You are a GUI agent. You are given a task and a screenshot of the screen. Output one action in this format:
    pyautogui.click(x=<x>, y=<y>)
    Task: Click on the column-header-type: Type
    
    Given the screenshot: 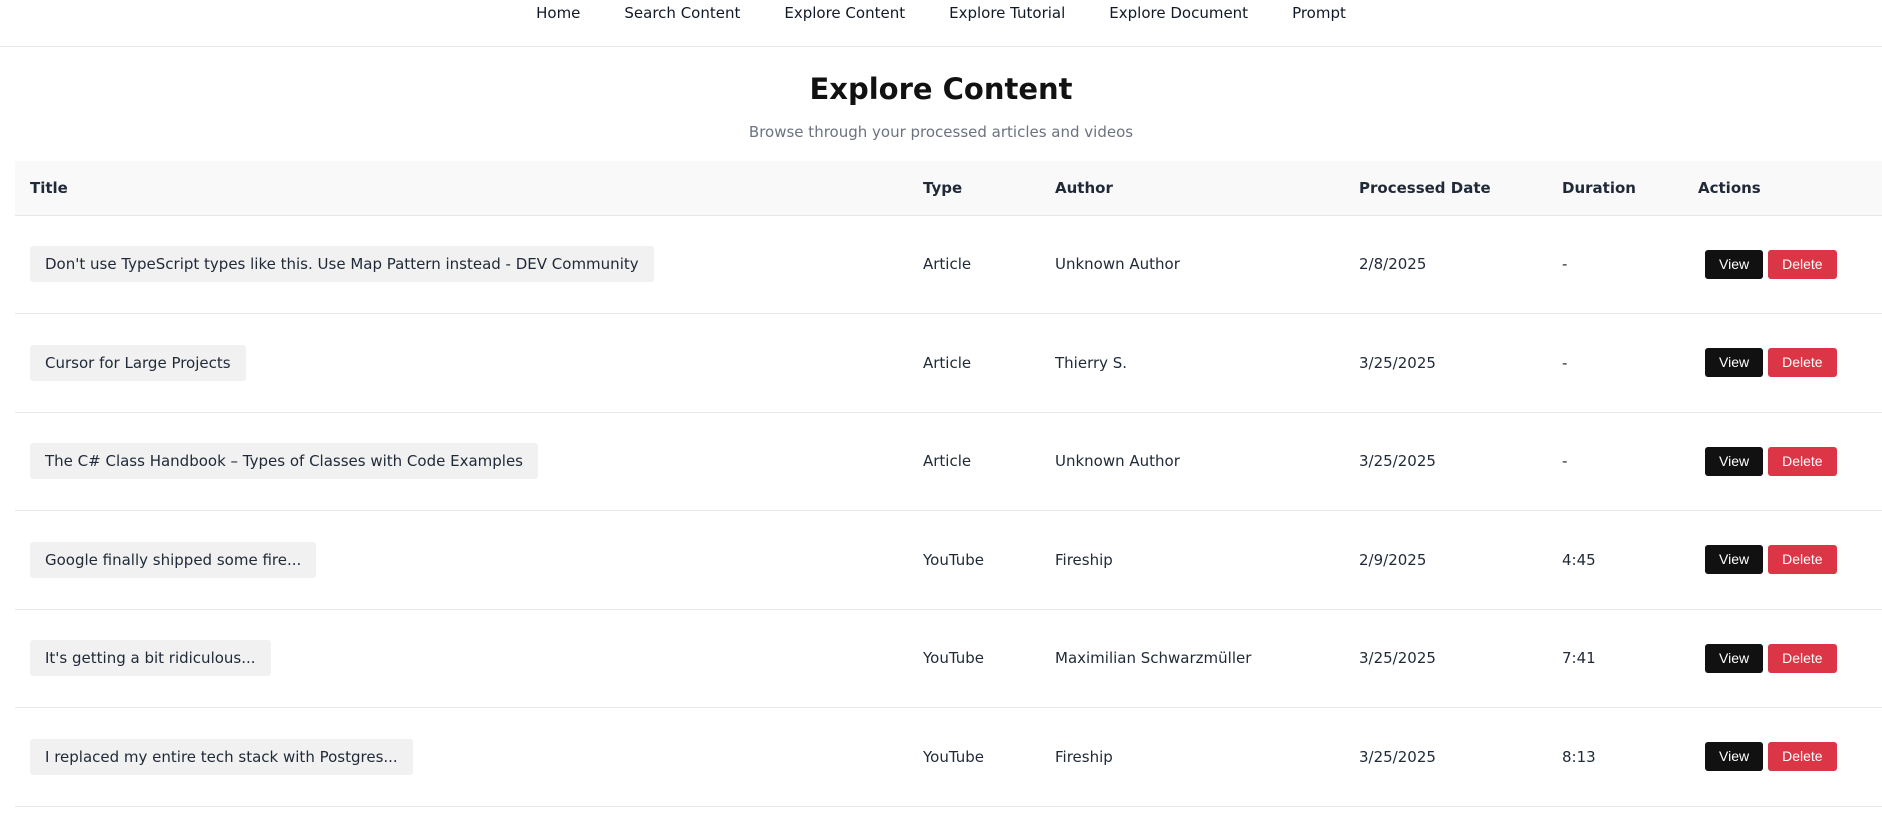 What is the action you would take?
    pyautogui.click(x=943, y=187)
    